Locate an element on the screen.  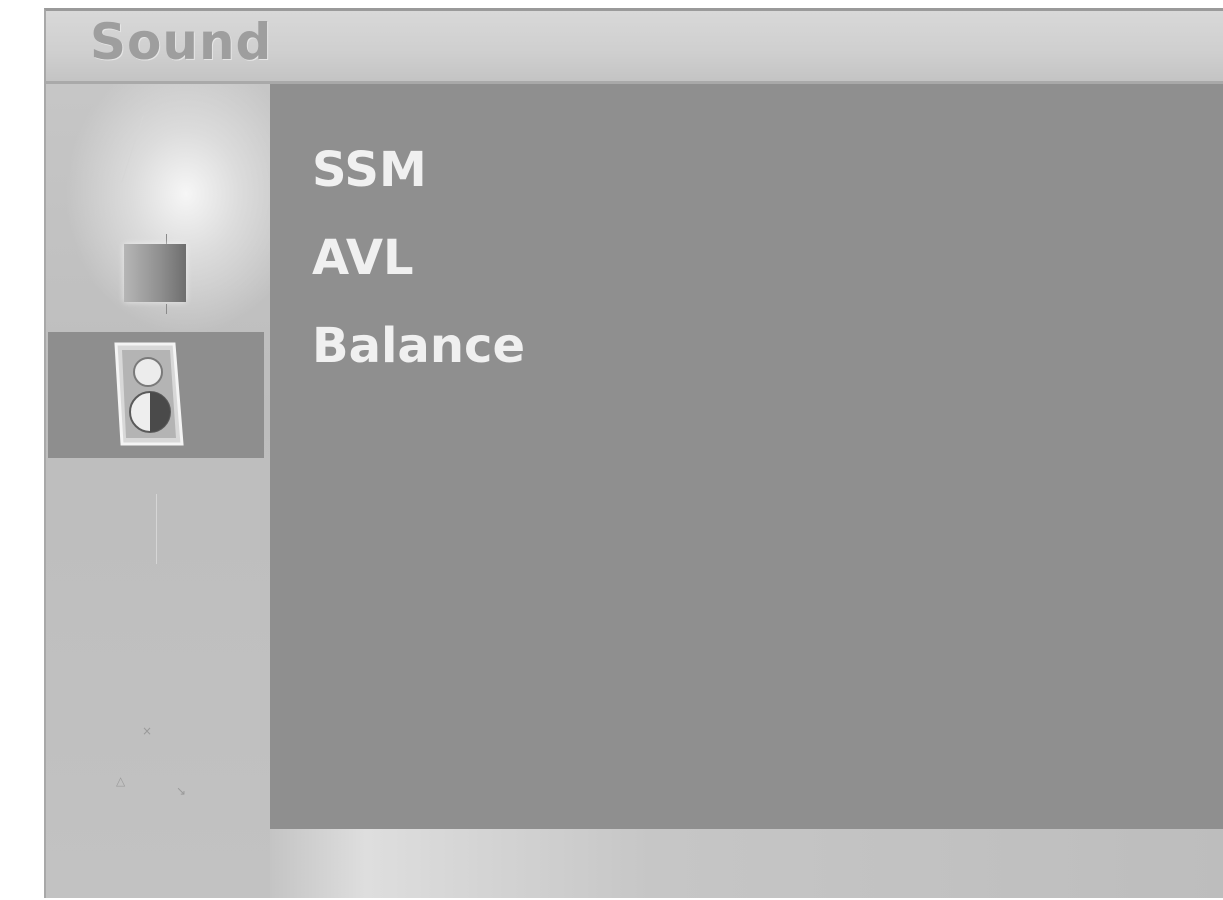
sidebar-item-sound is located at coordinates (156, 395).